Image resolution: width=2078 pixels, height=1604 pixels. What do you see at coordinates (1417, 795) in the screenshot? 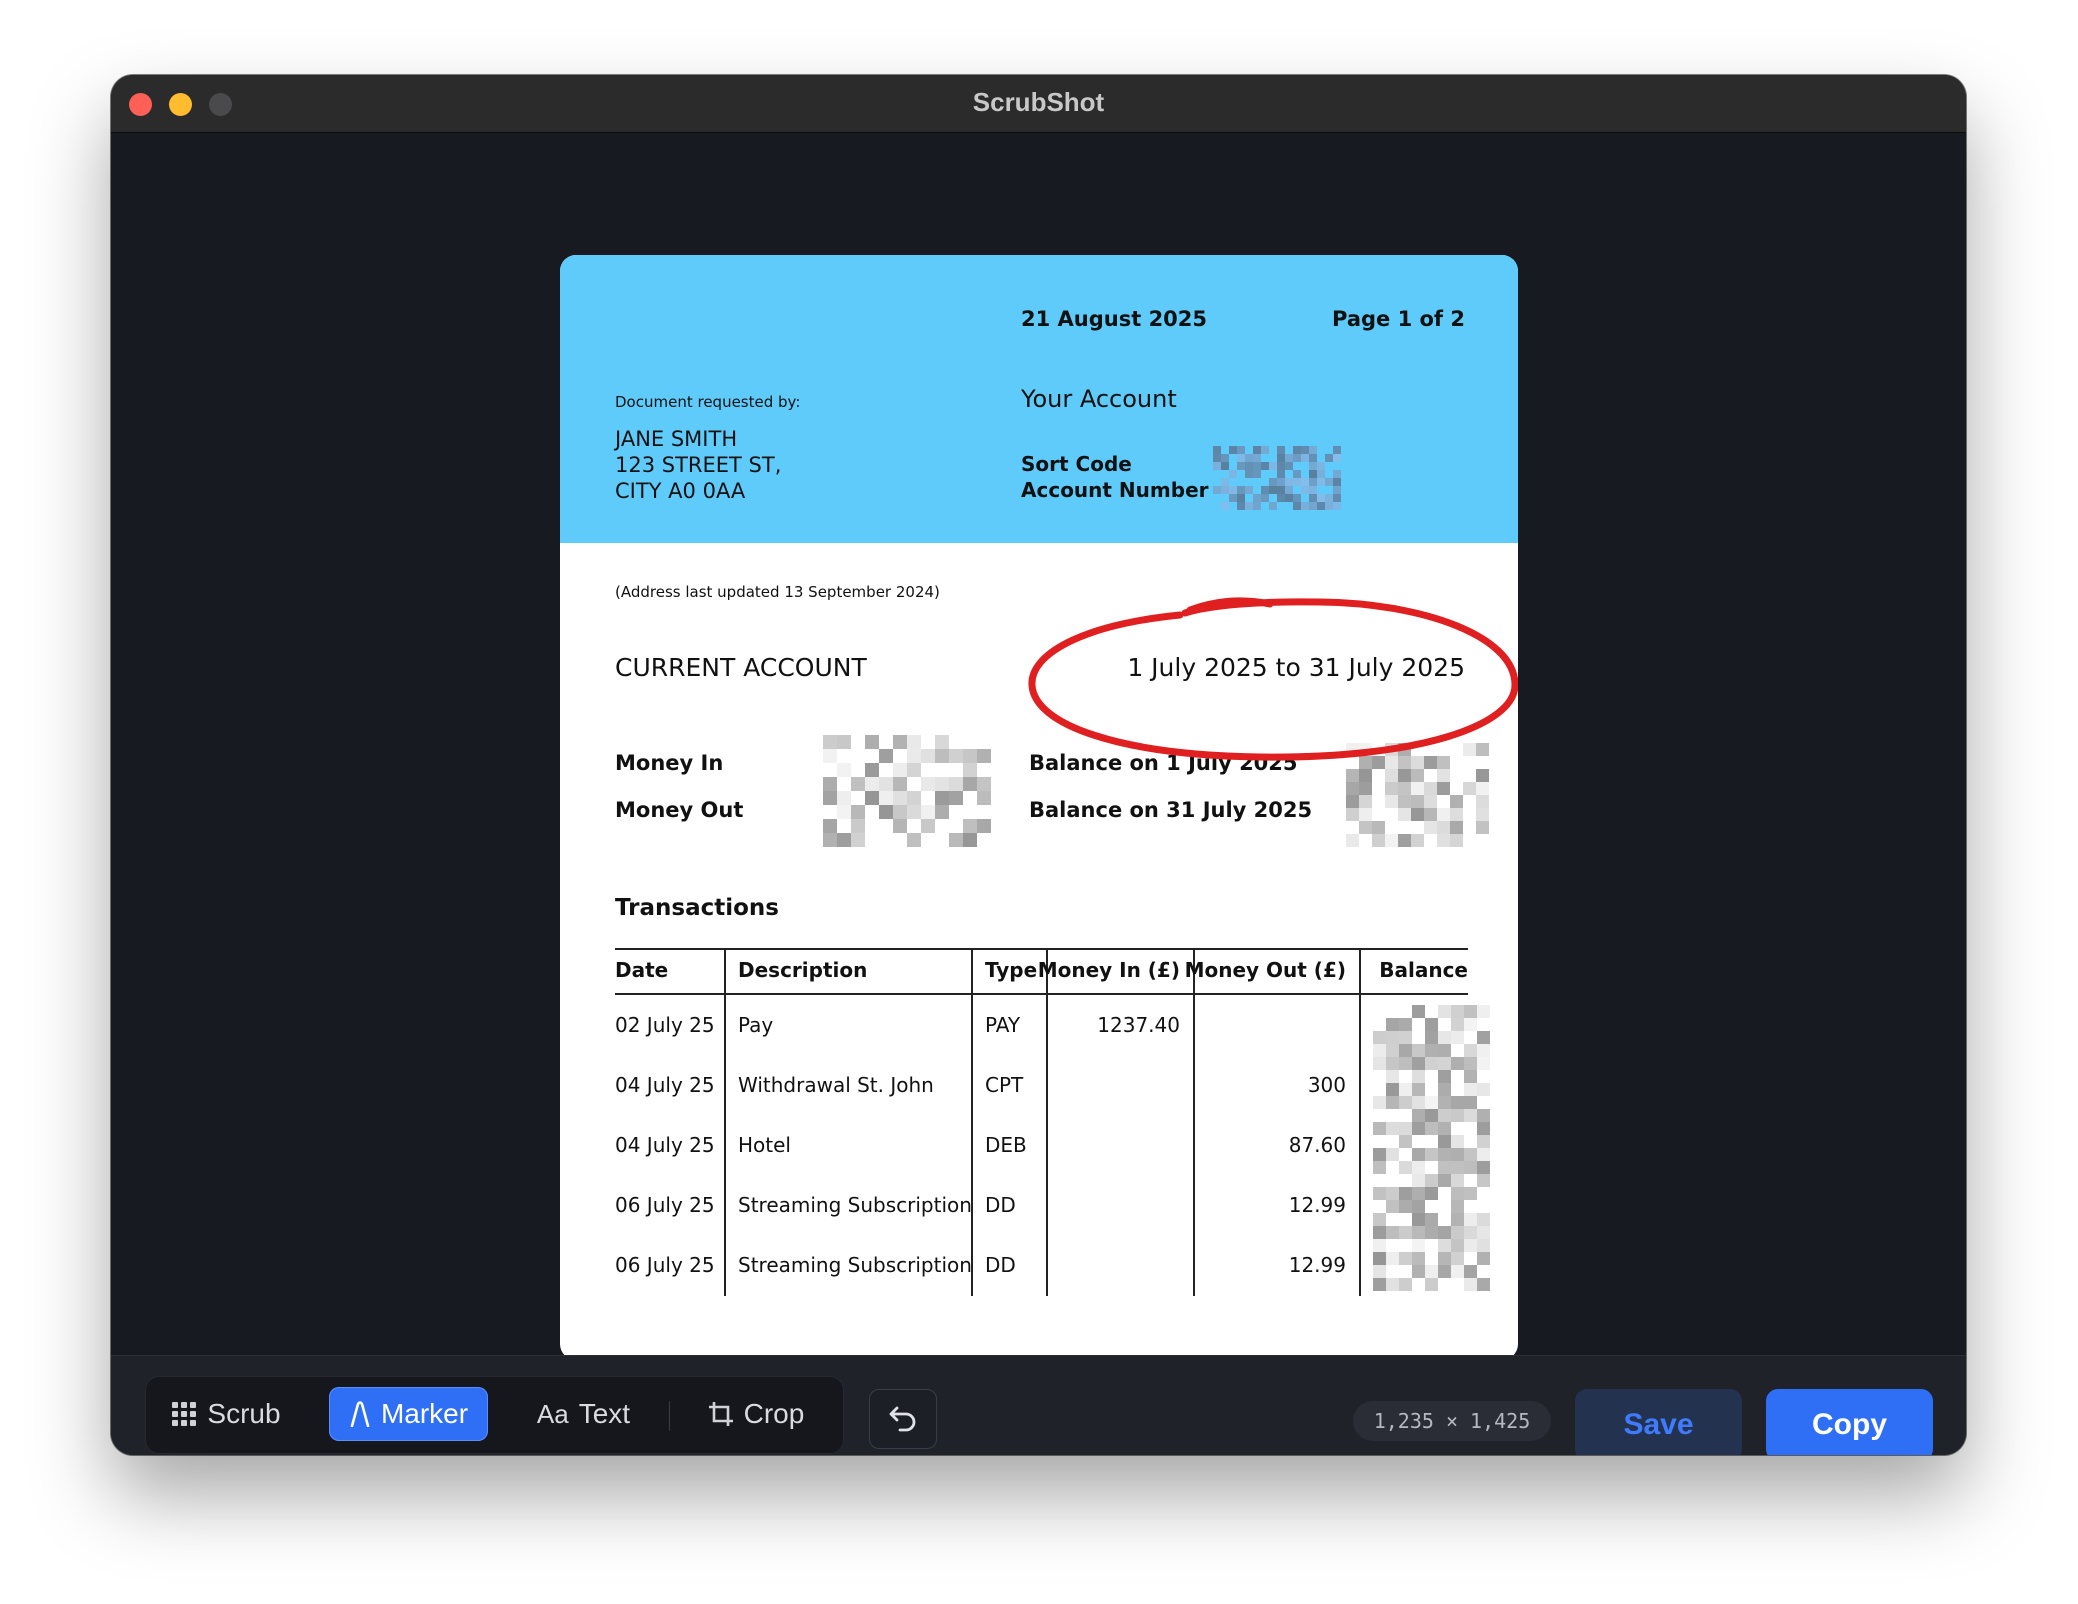
I see `scrubbed-balances` at bounding box center [1417, 795].